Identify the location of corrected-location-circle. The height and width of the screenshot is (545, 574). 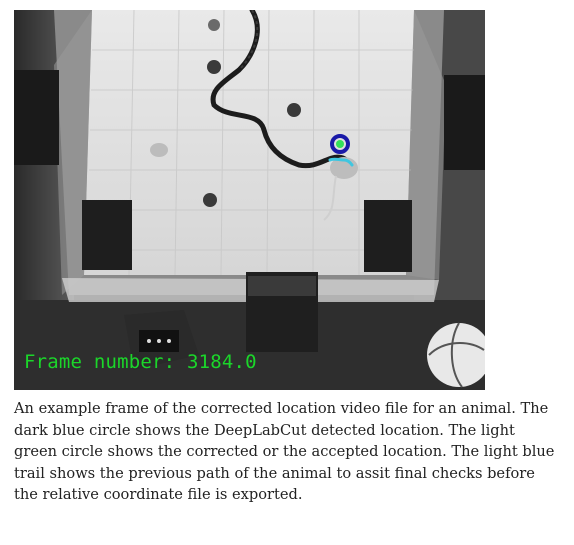
(340, 144).